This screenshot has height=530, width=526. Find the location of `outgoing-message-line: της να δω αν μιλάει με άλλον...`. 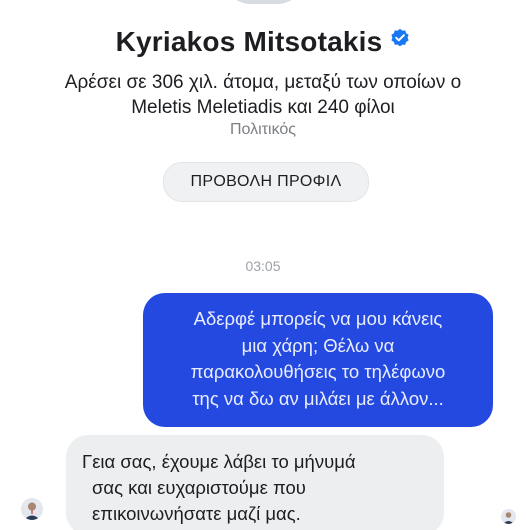

outgoing-message-line: της να δω αν μιλάει με άλλον... is located at coordinates (318, 398).